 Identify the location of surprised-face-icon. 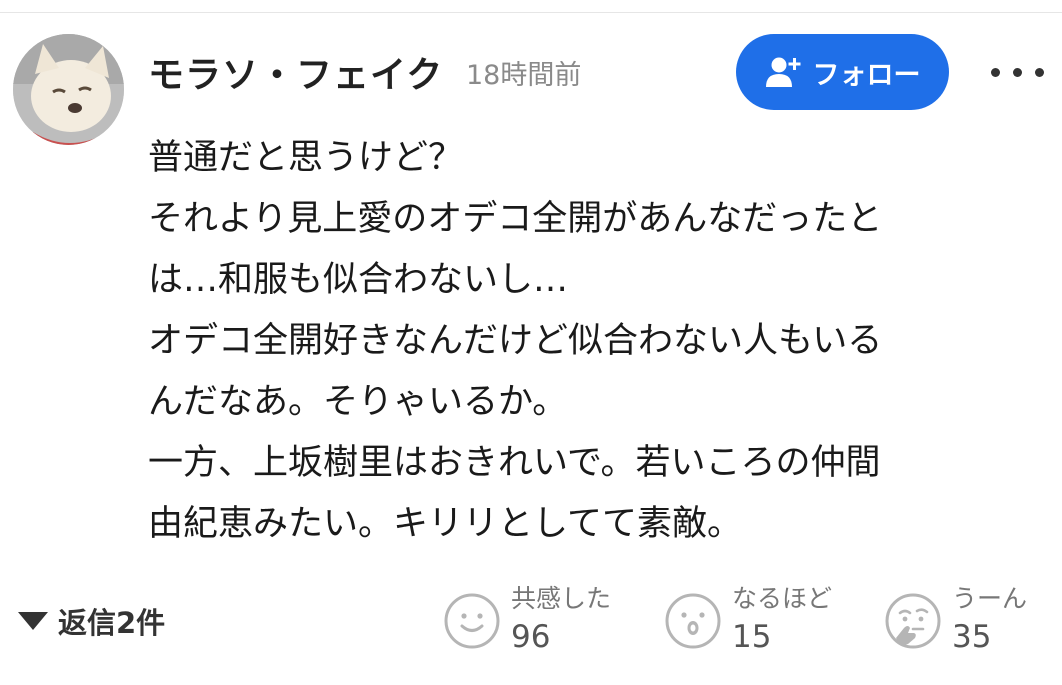
(693, 621).